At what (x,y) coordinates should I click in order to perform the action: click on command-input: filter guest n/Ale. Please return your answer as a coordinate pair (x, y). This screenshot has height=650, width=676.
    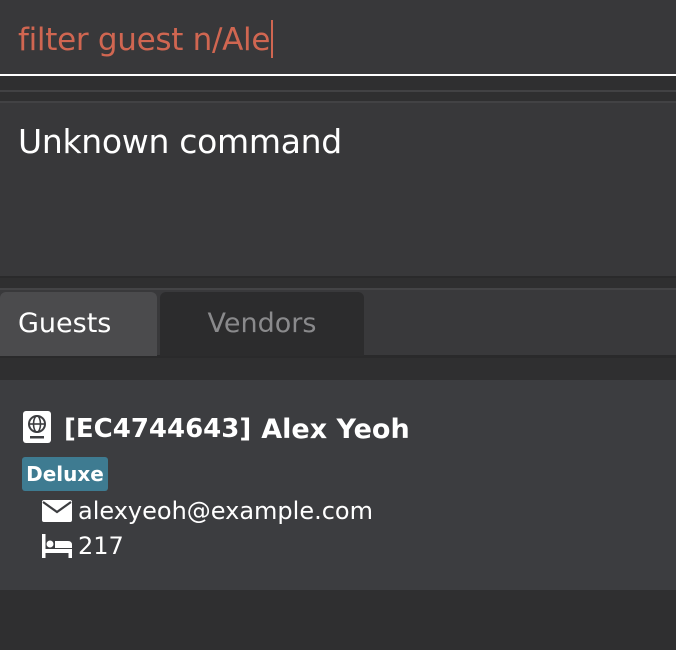
    Looking at the image, I should click on (146, 40).